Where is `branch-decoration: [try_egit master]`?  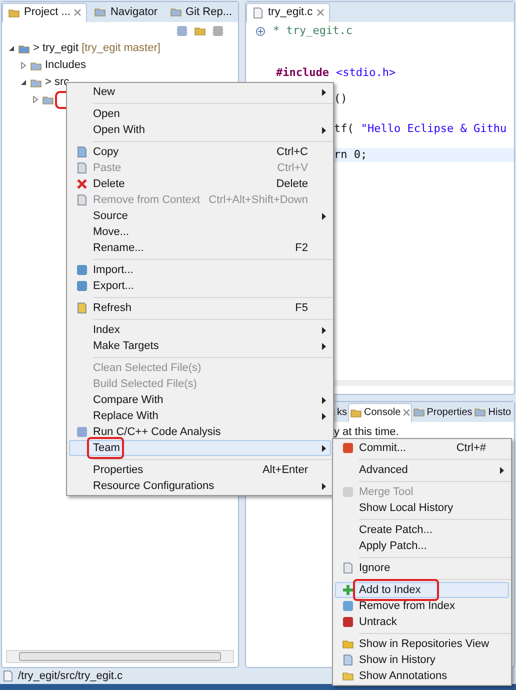 branch-decoration: [try_egit master] is located at coordinates (121, 48).